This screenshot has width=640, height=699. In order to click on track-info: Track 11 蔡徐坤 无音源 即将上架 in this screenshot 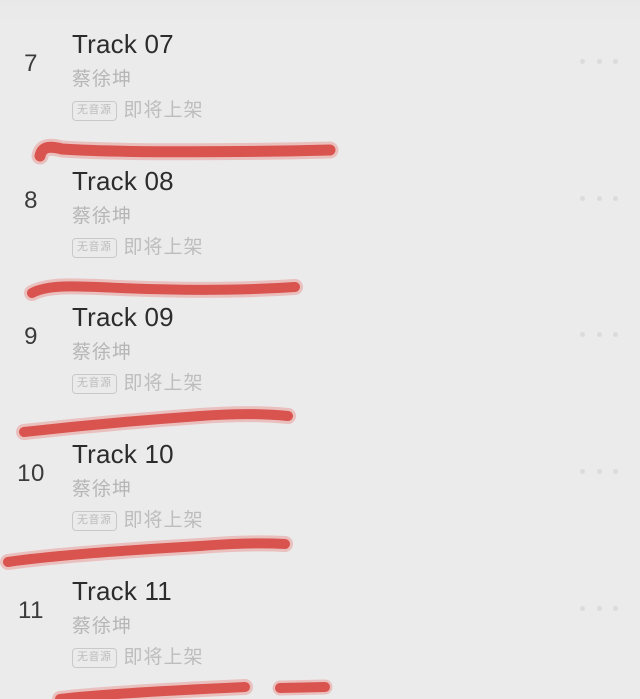, I will do `click(312, 621)`.